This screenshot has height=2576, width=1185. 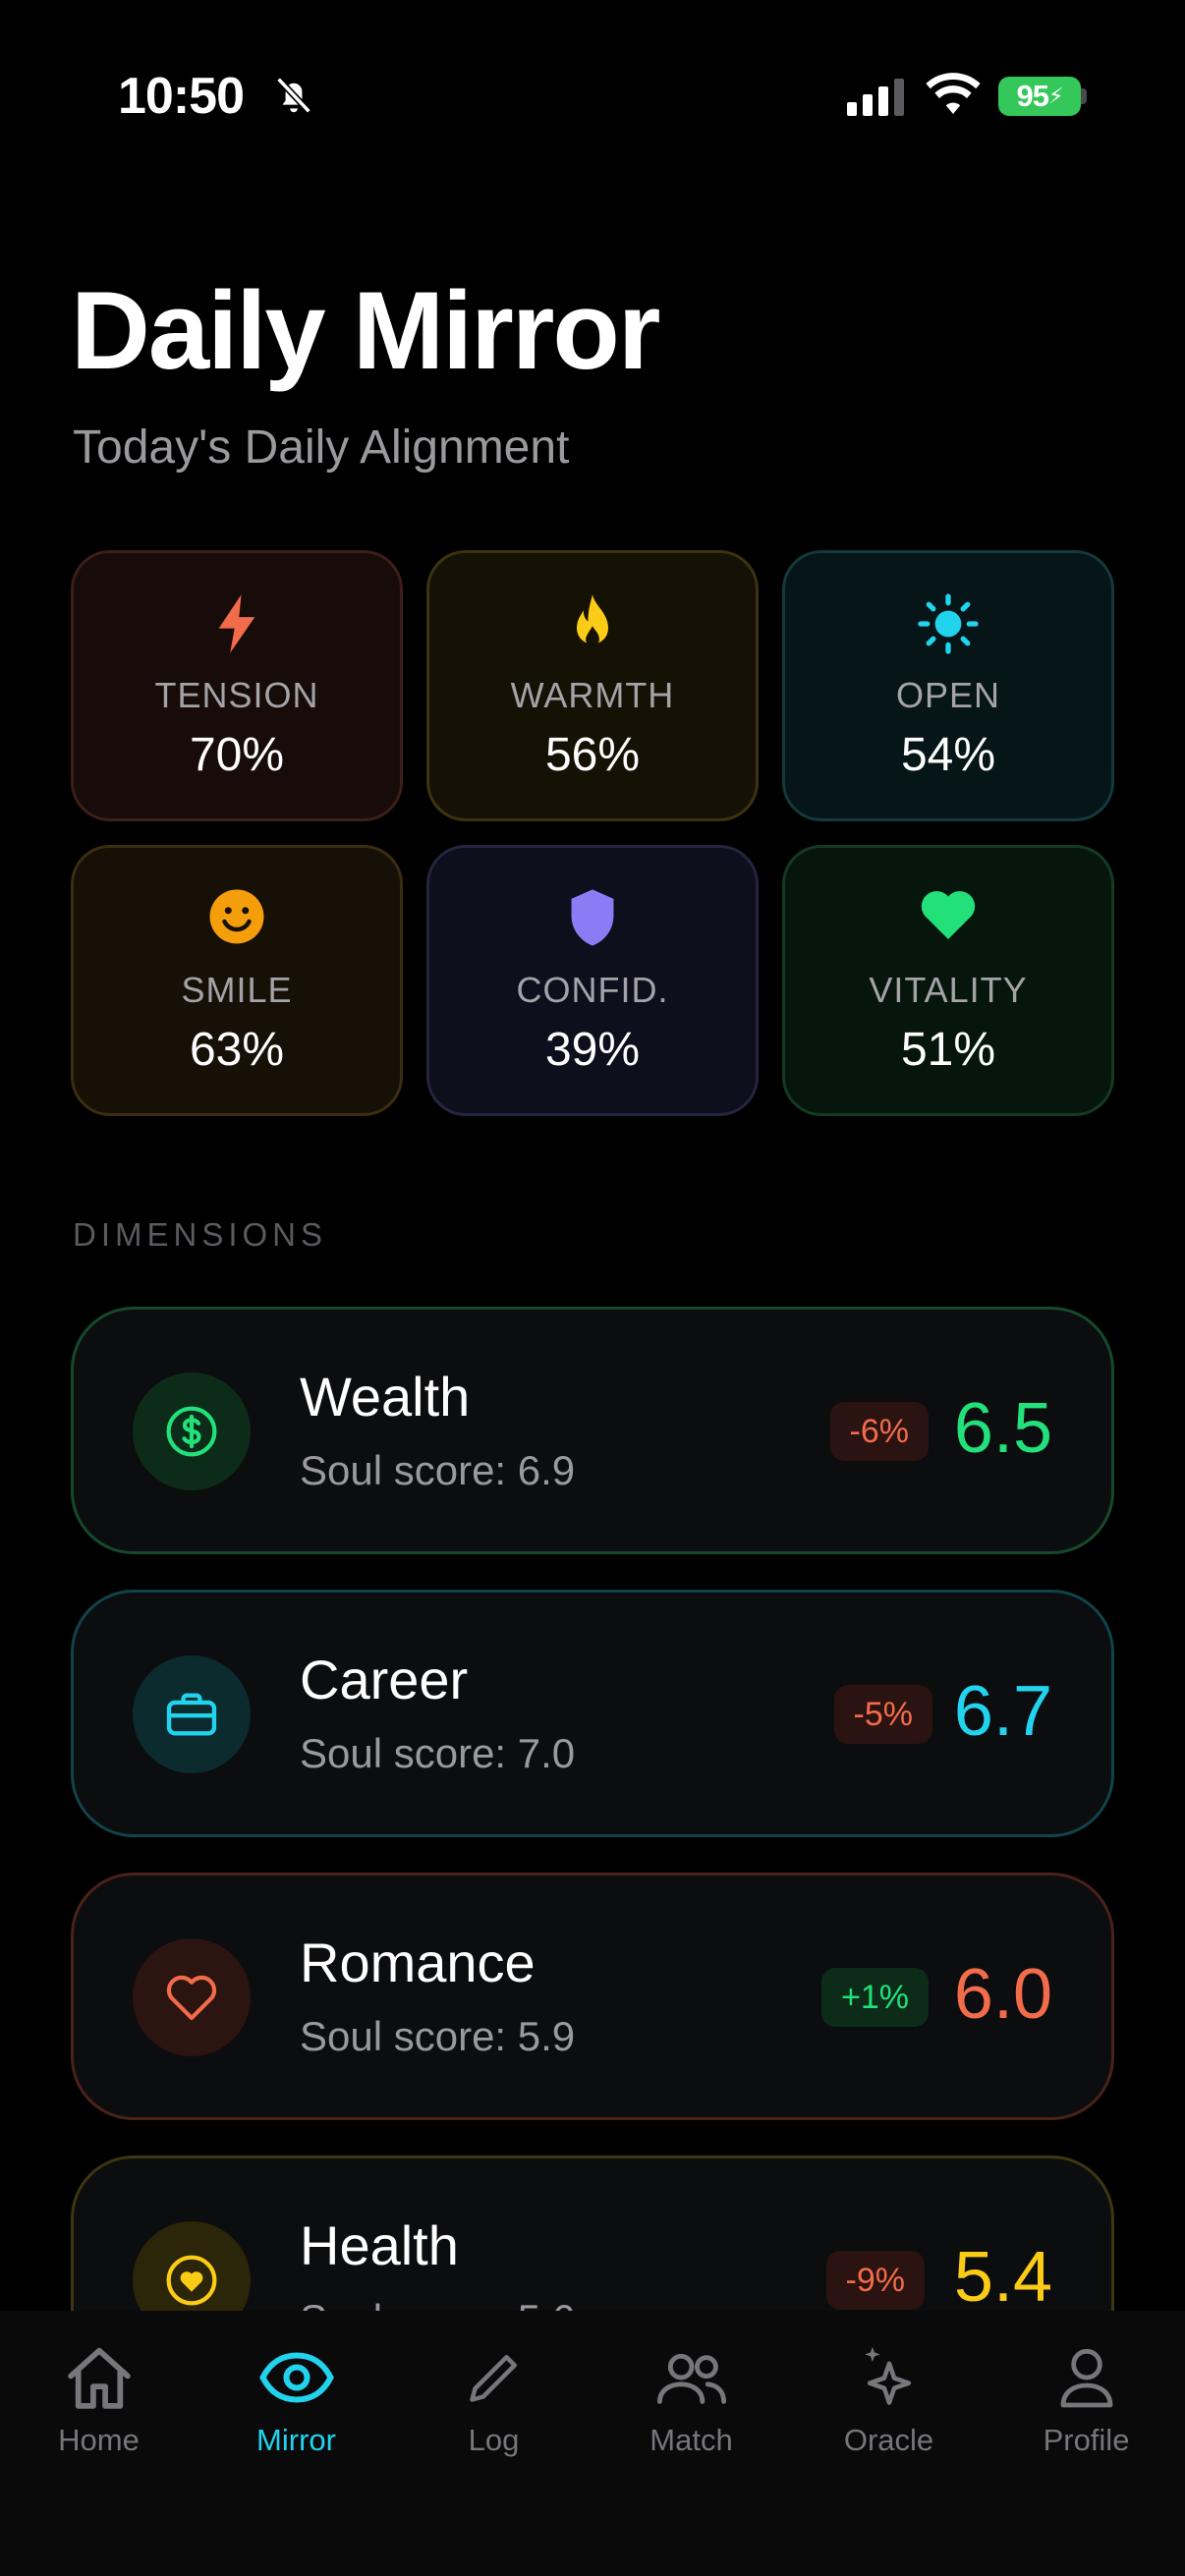 What do you see at coordinates (949, 990) in the screenshot?
I see `metric-label: VITALITY` at bounding box center [949, 990].